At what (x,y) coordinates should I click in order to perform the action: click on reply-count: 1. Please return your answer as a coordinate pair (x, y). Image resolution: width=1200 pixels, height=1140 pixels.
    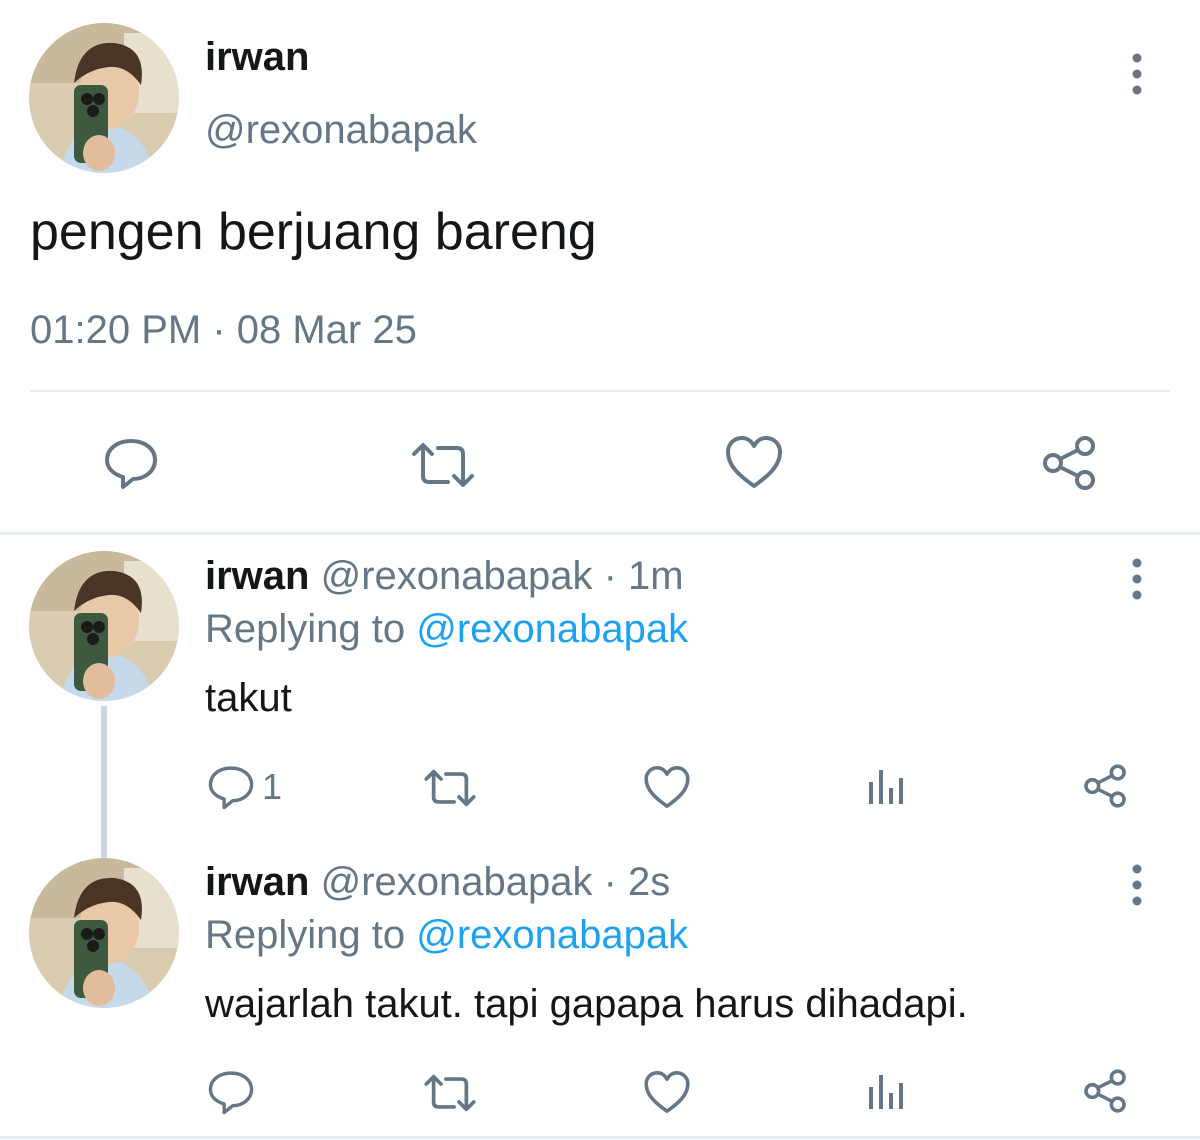
    Looking at the image, I should click on (272, 786).